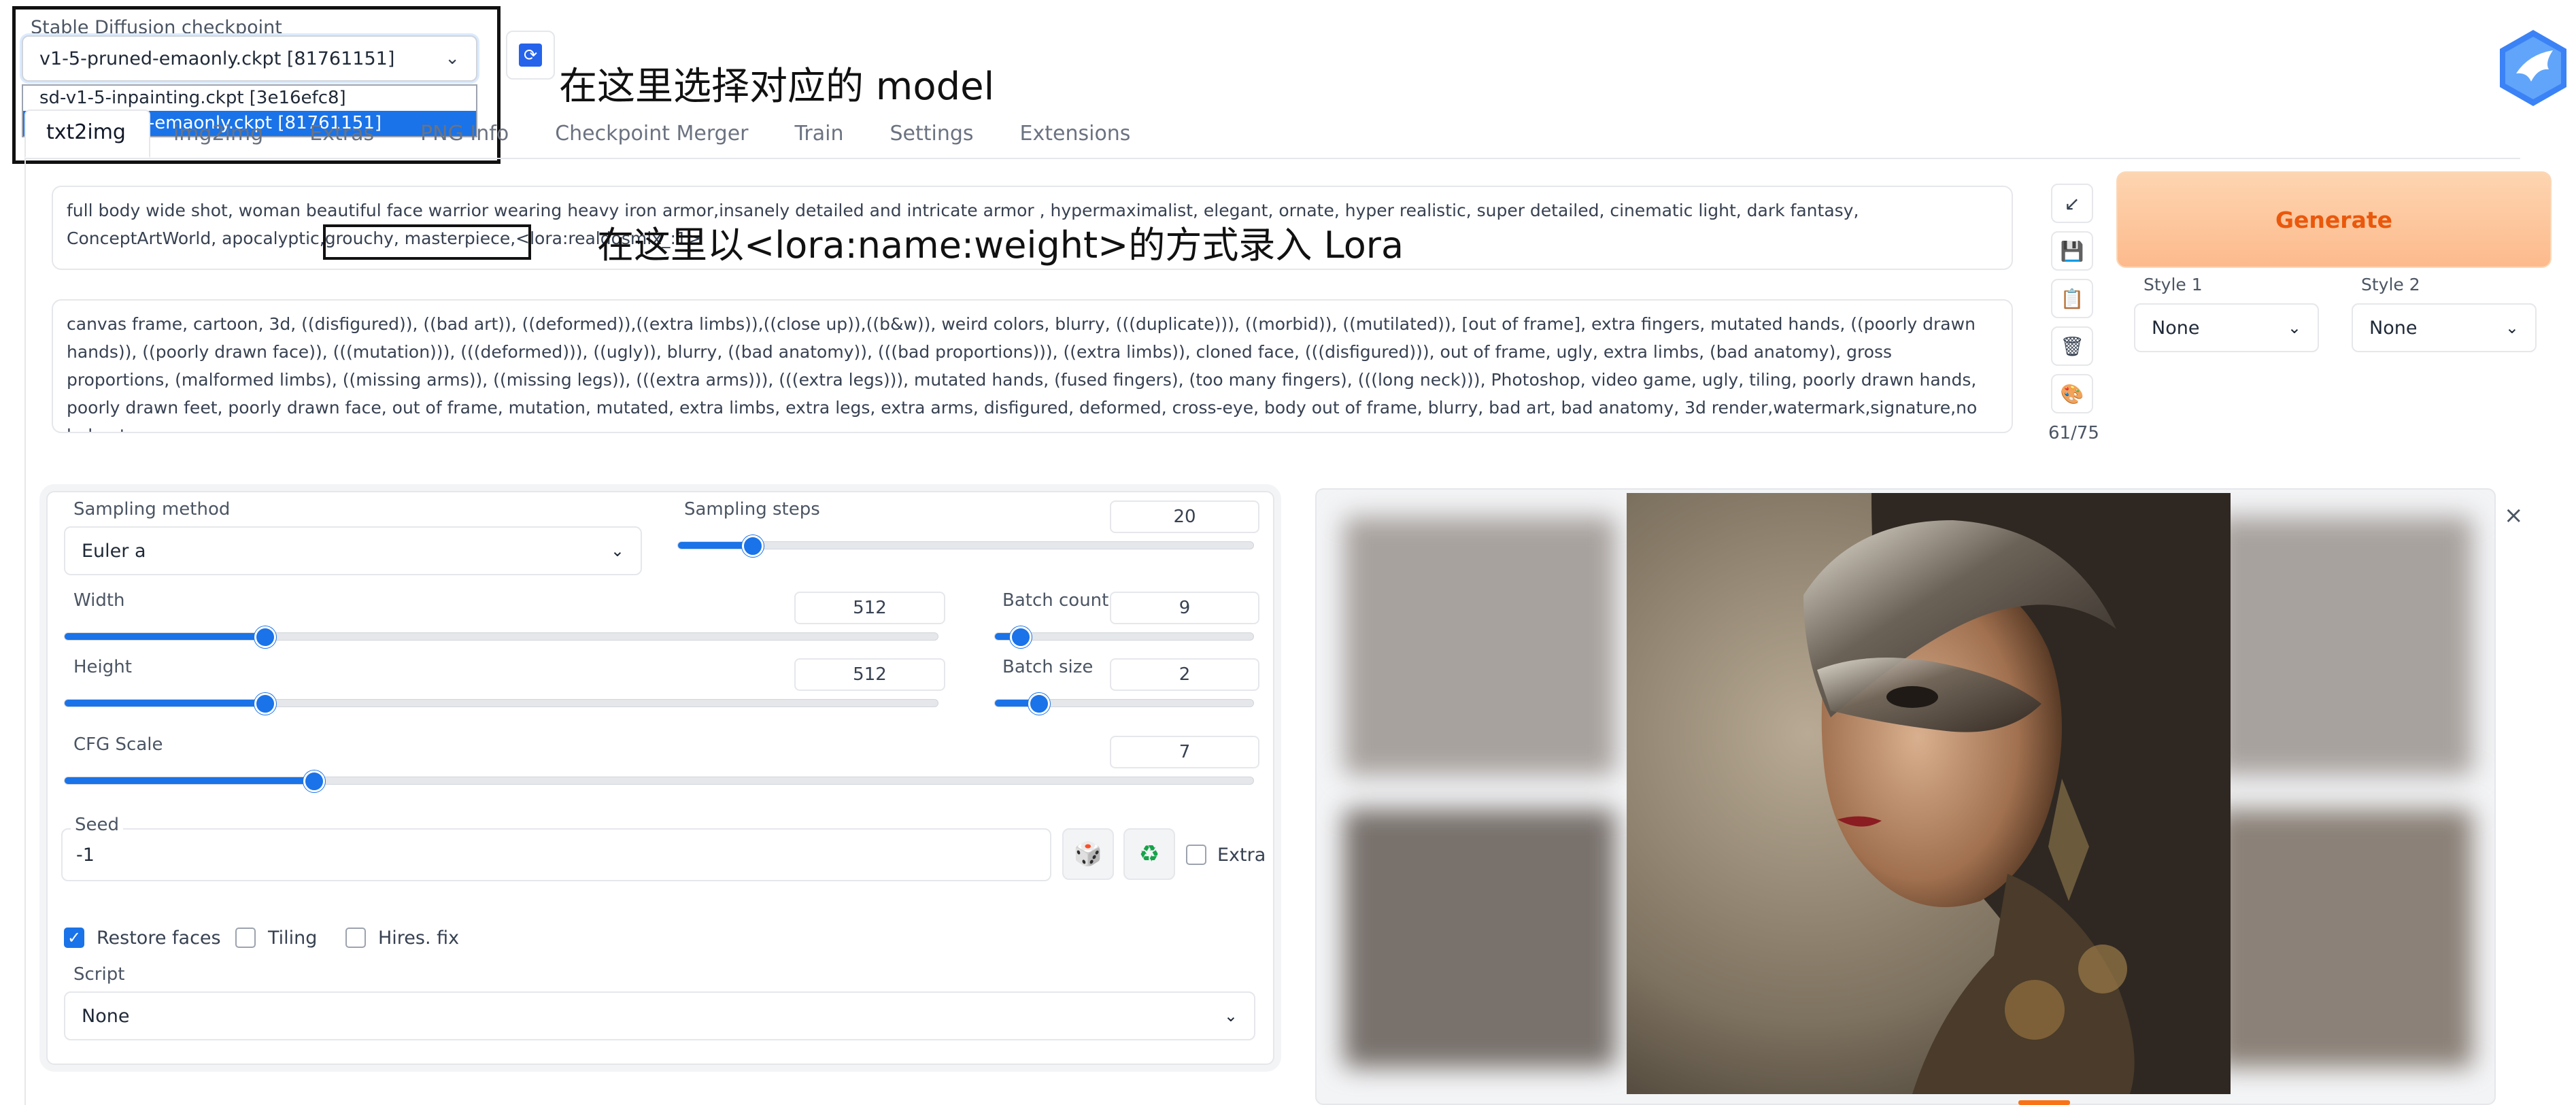  I want to click on trash-icon: 🗑, so click(2072, 347).